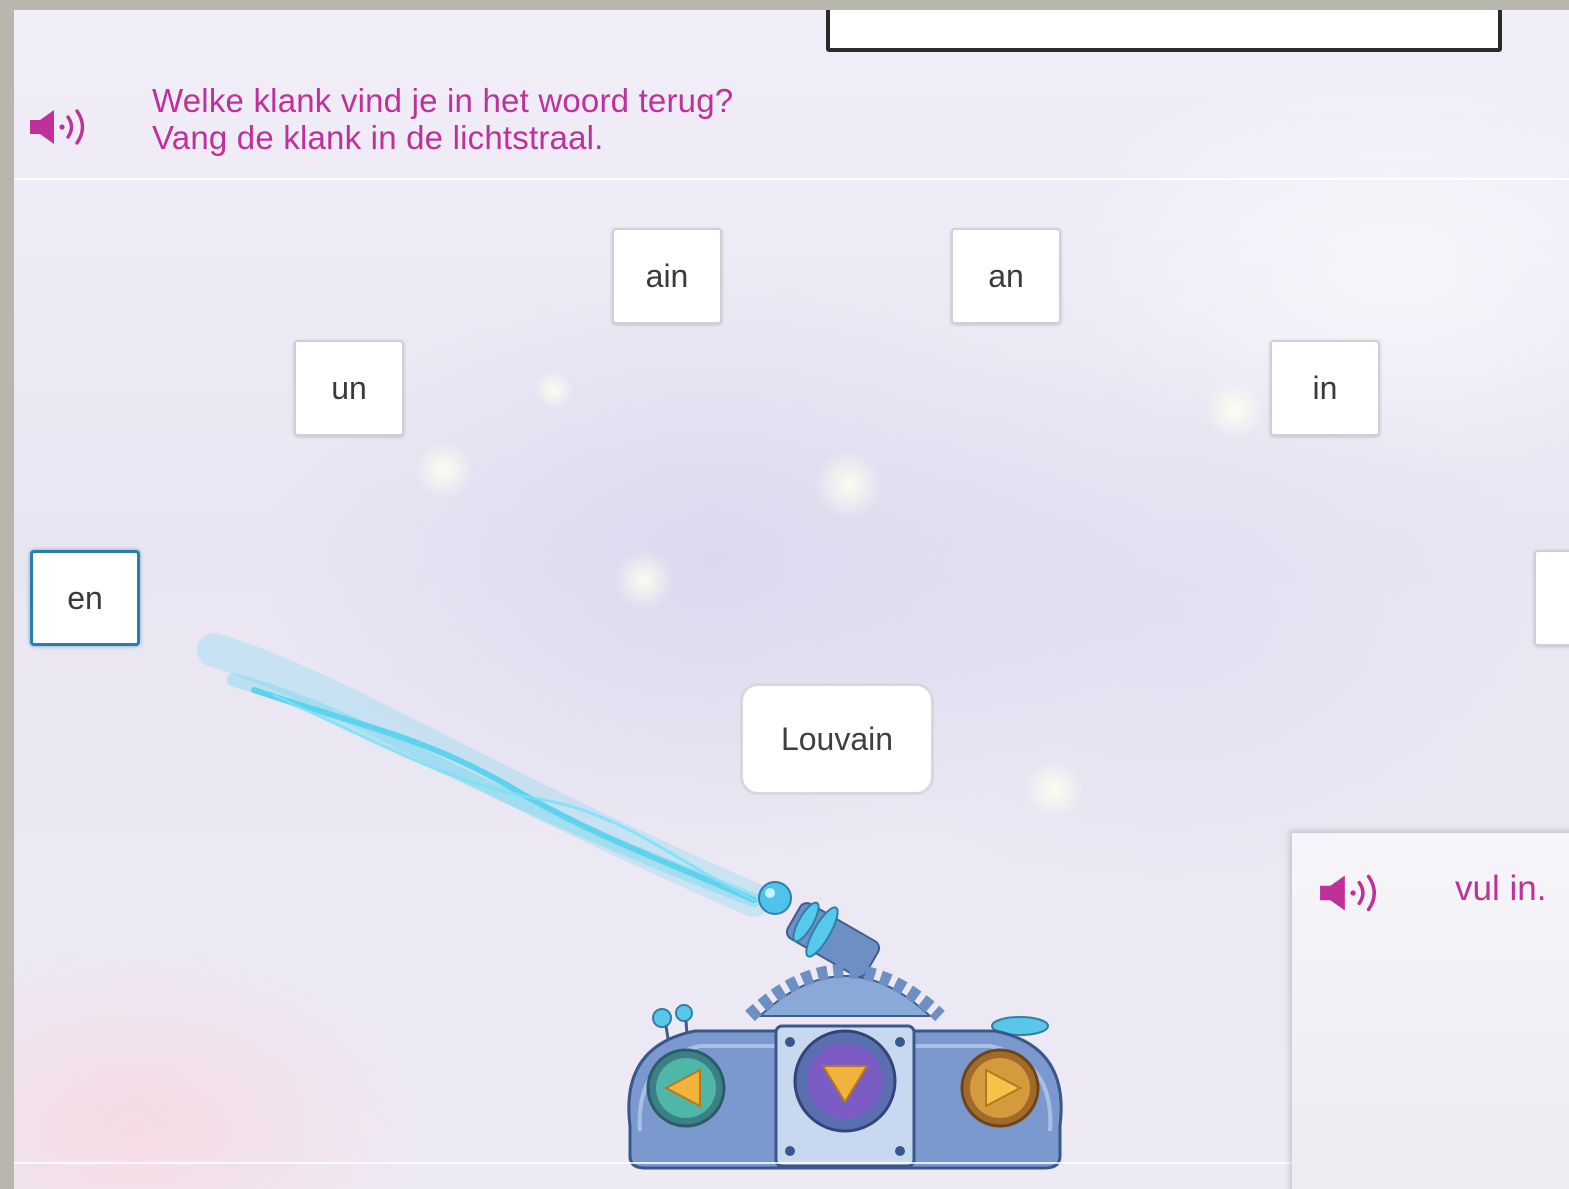 This screenshot has width=1569, height=1189. I want to click on question-line-2: Vang de klank in de lichtstraal., so click(378, 137).